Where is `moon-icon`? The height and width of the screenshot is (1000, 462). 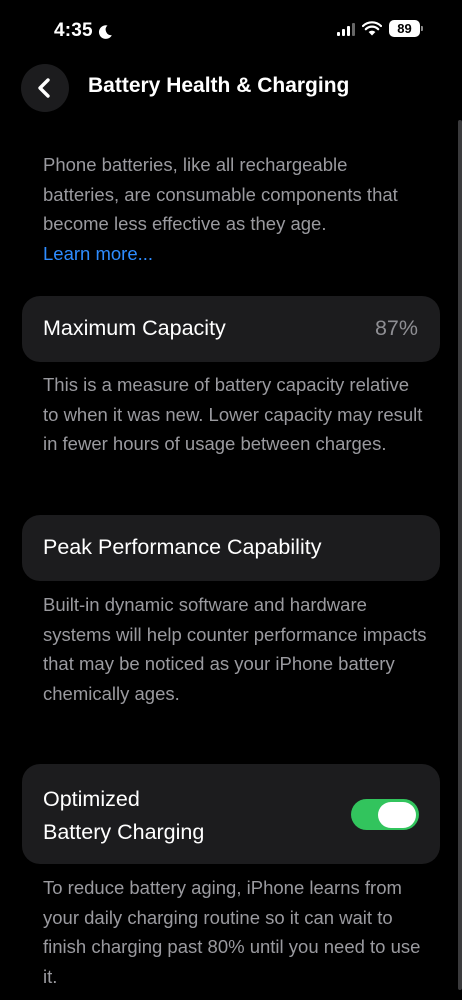 moon-icon is located at coordinates (105, 32).